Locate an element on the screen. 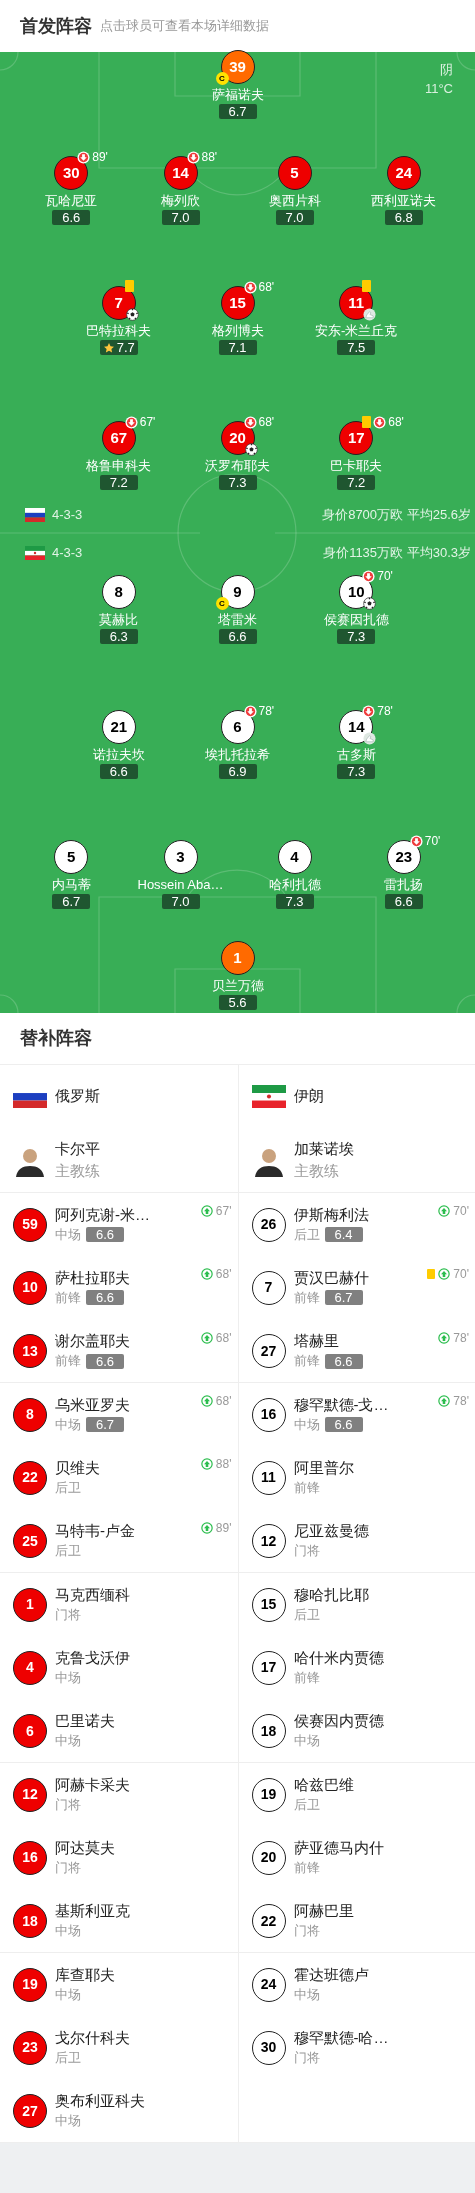 This screenshot has width=475, height=2193. player-name: 阿达莫夫 is located at coordinates (85, 1847).